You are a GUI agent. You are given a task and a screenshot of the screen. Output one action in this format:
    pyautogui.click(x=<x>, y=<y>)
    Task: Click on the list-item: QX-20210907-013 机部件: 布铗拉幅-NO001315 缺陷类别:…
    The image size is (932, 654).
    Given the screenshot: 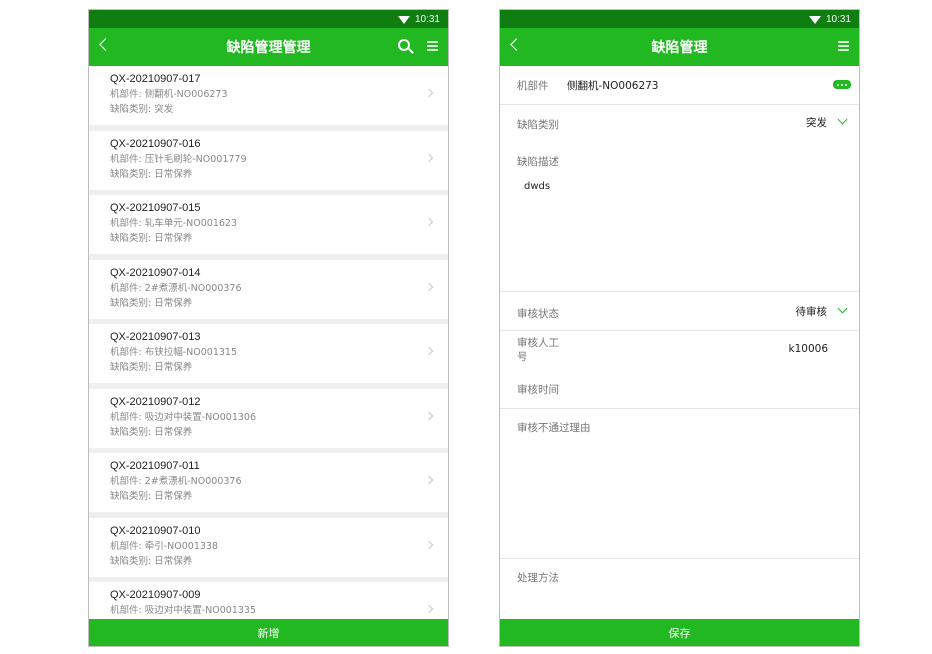 What is the action you would take?
    pyautogui.click(x=268, y=353)
    